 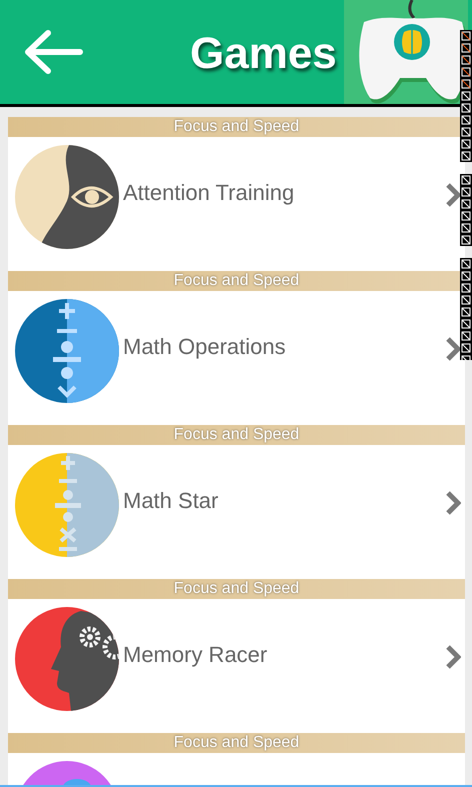 What do you see at coordinates (171, 501) in the screenshot?
I see `game-title: Math Star` at bounding box center [171, 501].